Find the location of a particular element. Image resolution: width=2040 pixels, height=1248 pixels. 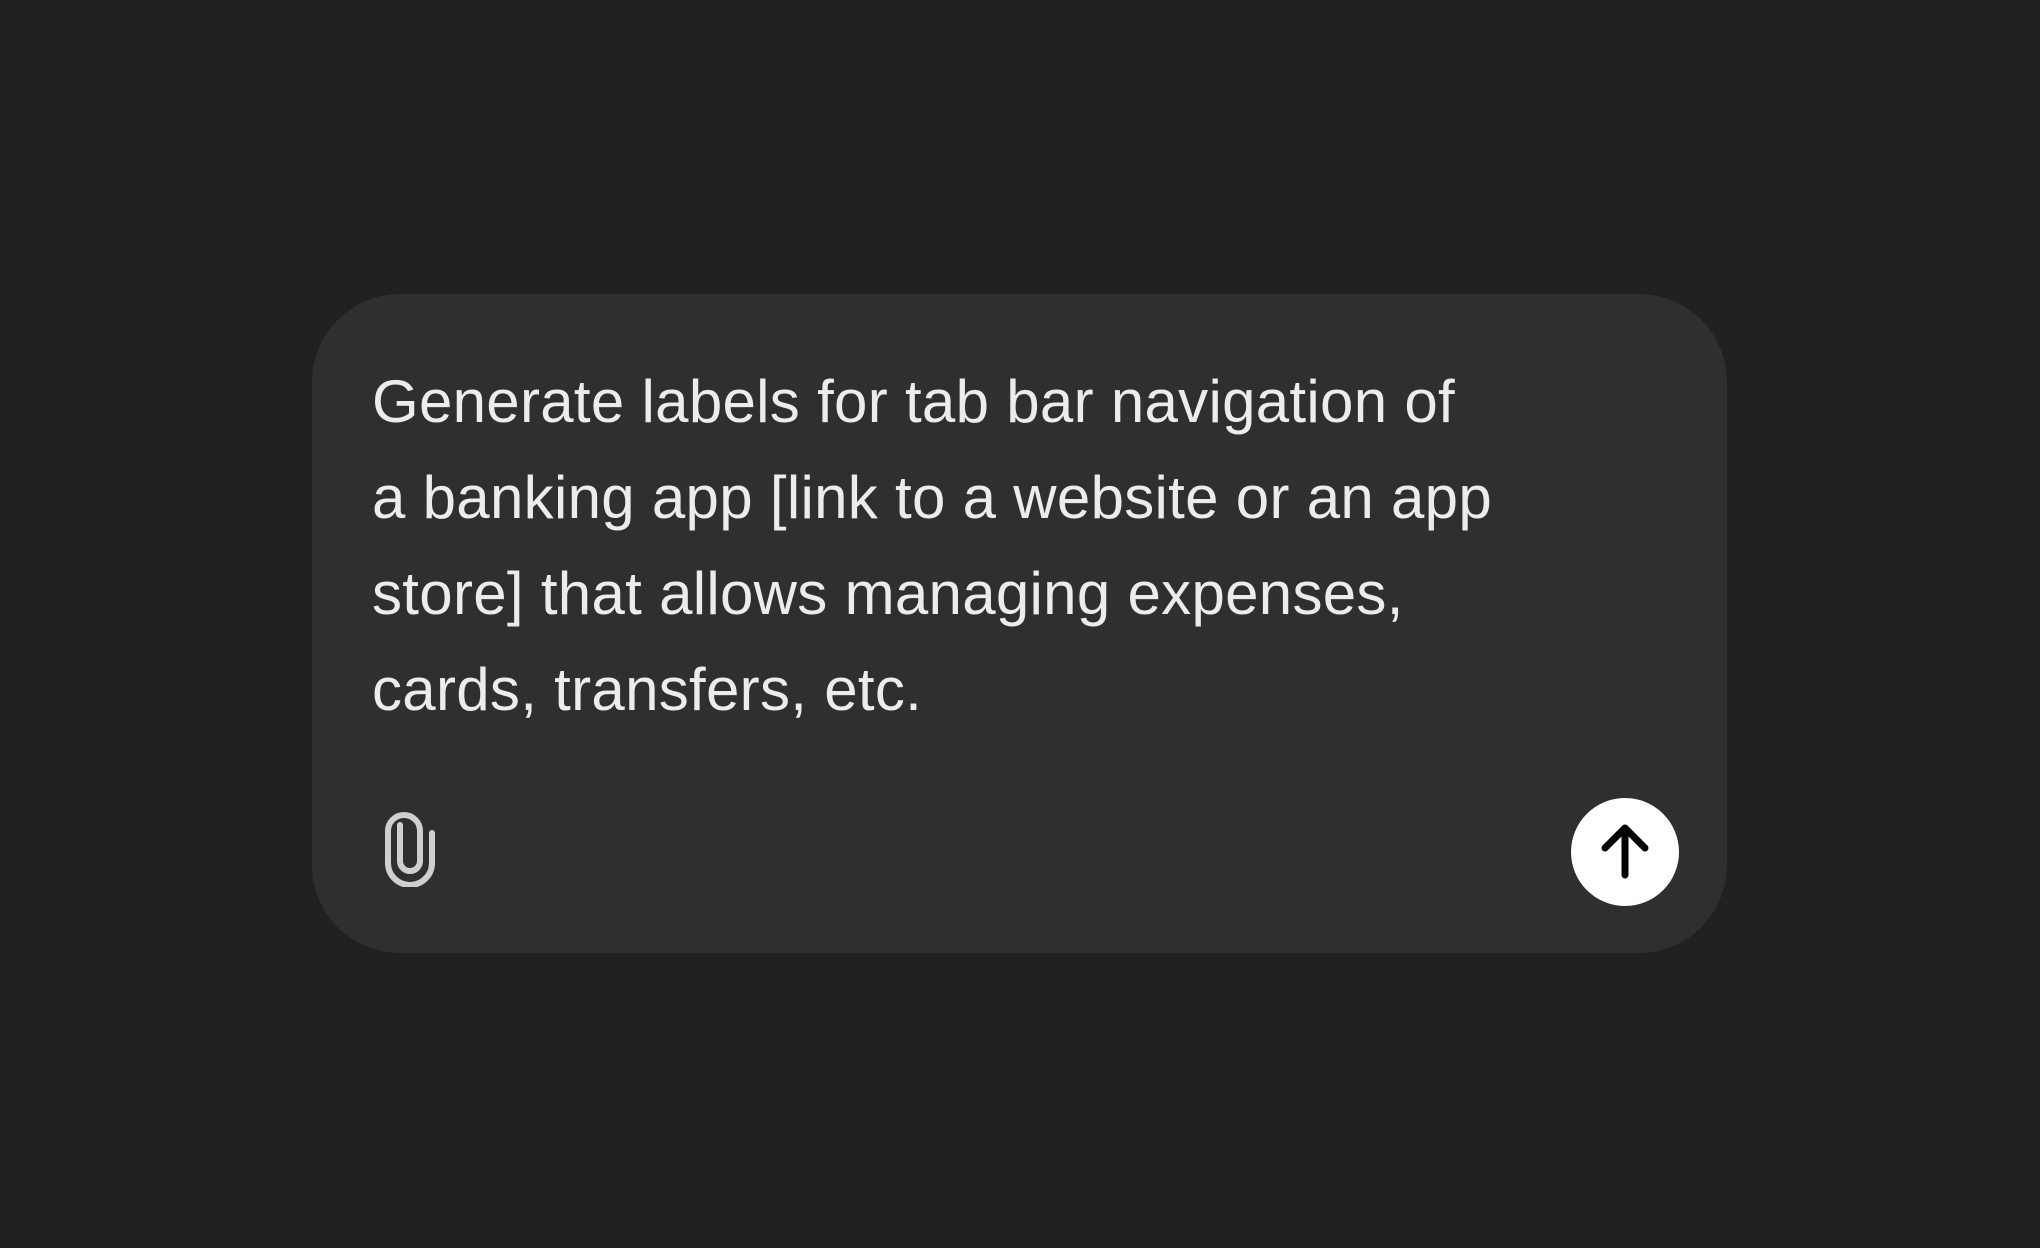

arrow-up-icon is located at coordinates (1625, 852).